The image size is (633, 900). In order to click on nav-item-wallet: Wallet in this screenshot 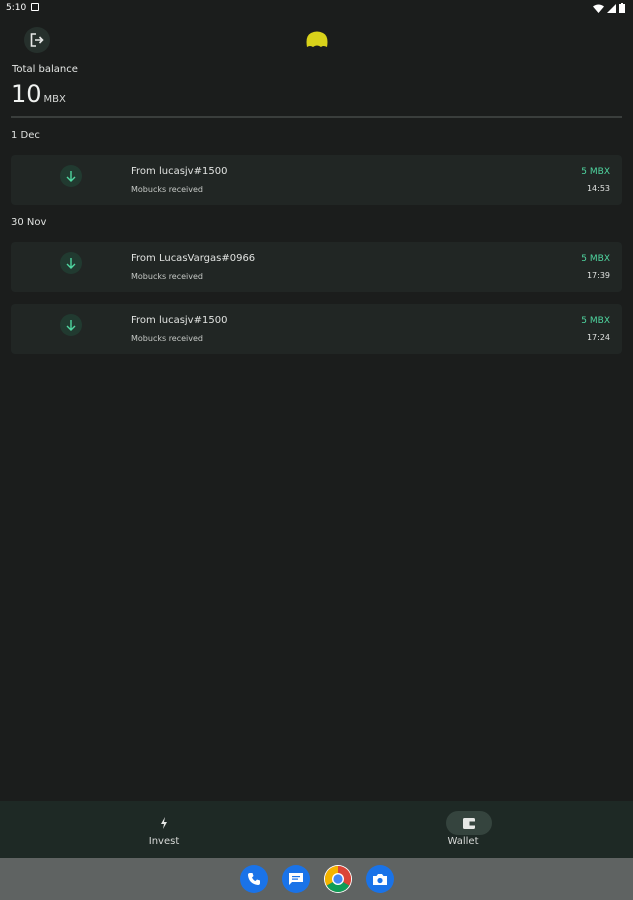, I will do `click(475, 829)`.